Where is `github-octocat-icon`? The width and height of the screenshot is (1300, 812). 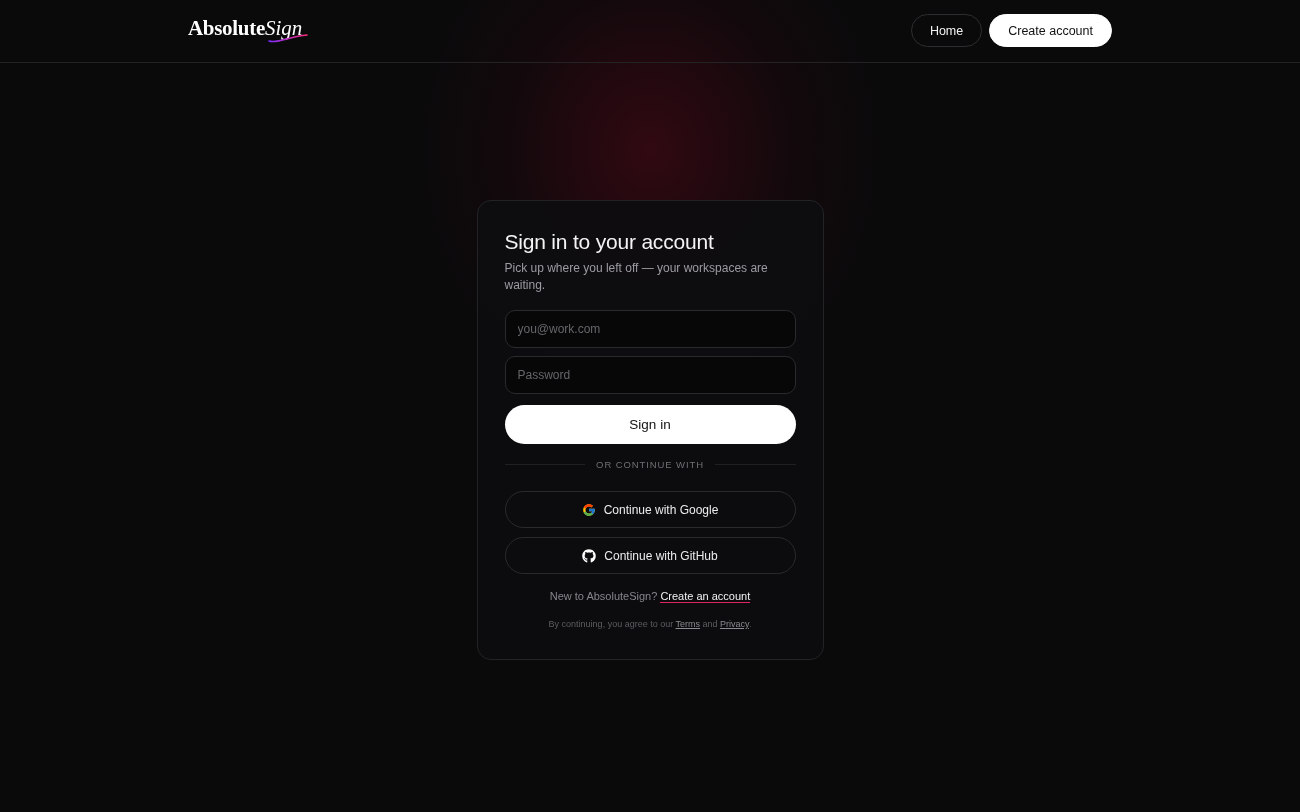
github-octocat-icon is located at coordinates (589, 555).